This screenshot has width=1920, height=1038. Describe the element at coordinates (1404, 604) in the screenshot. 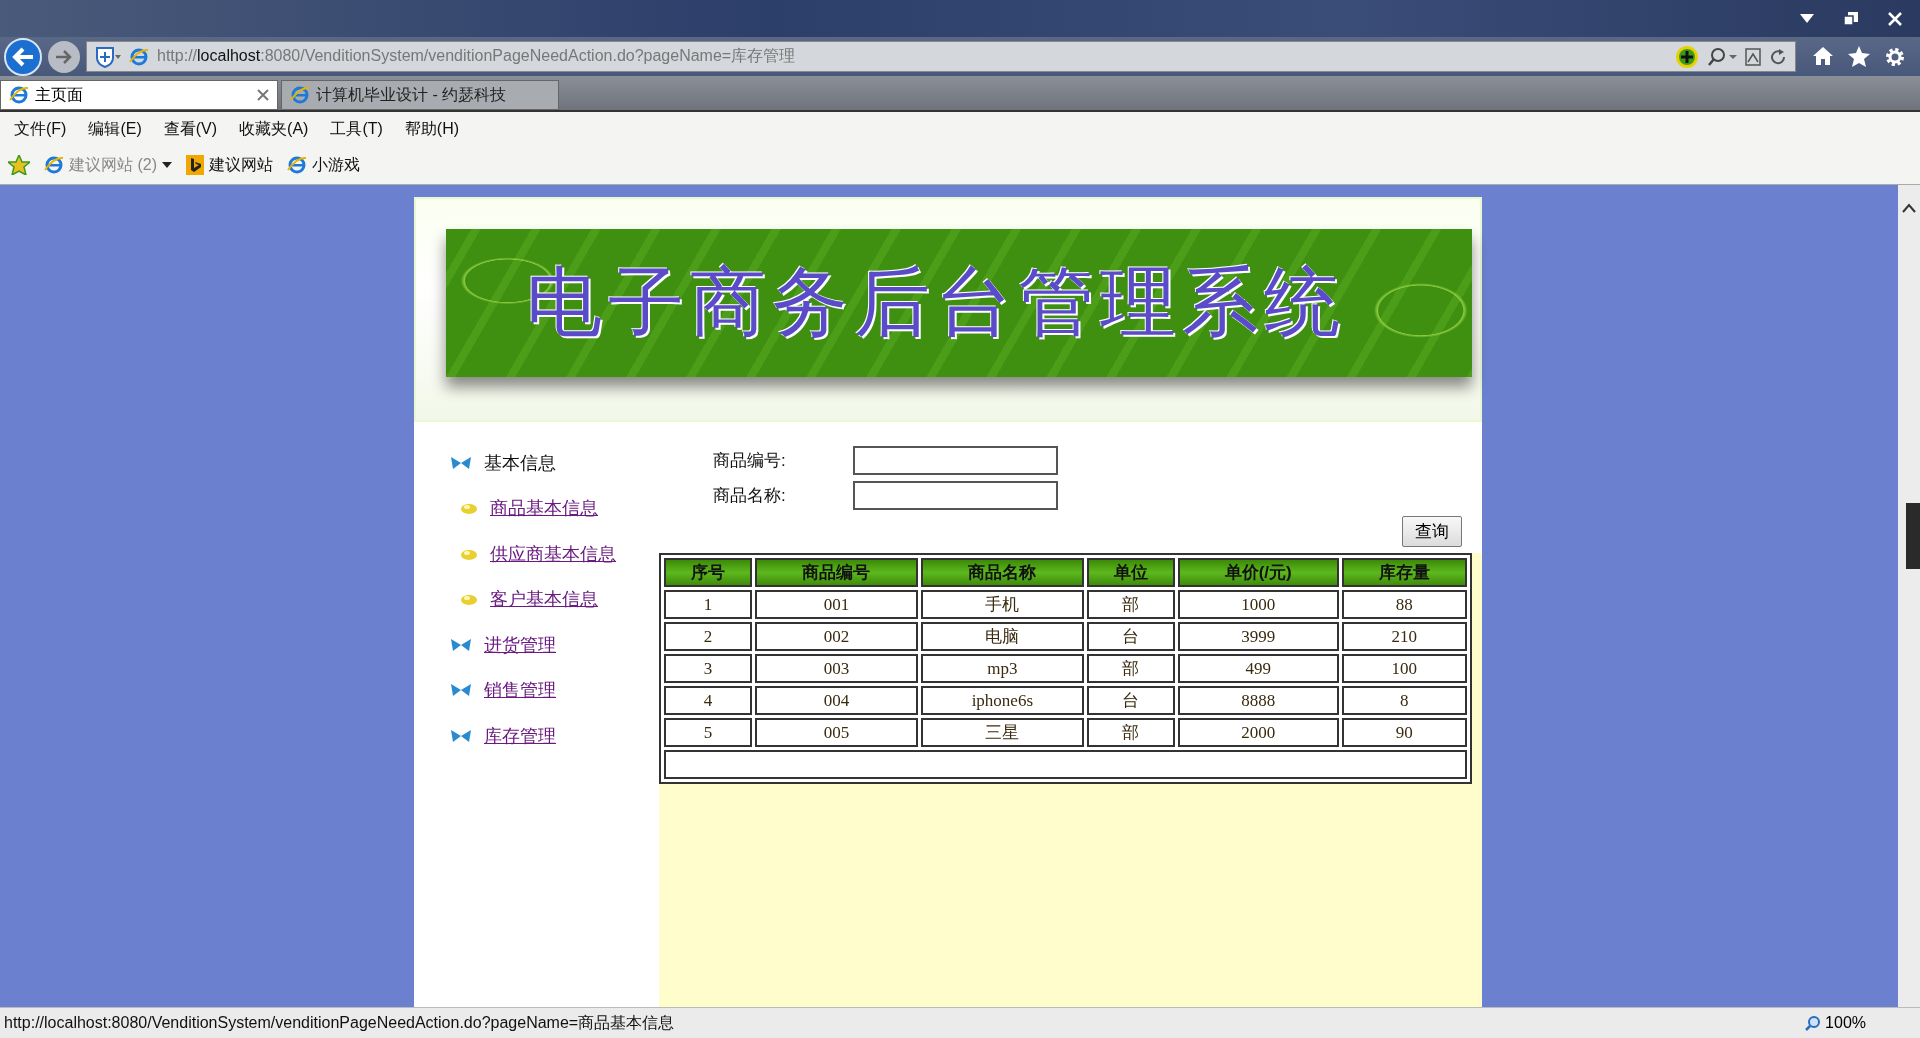

I see `table-cell: 88` at that location.